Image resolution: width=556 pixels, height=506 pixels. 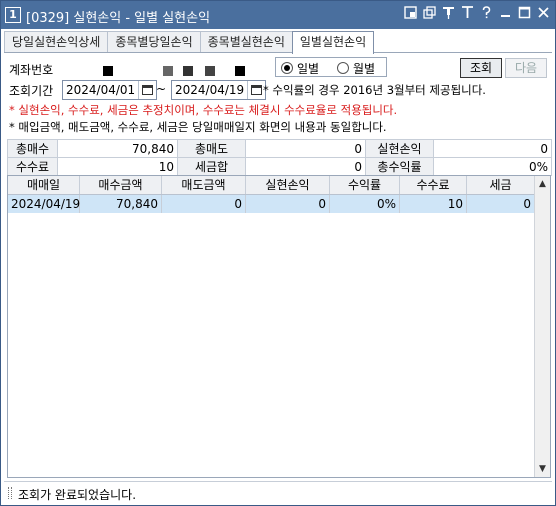 What do you see at coordinates (246, 42) in the screenshot?
I see `tab-realized-by-stock: 종목별실현손익` at bounding box center [246, 42].